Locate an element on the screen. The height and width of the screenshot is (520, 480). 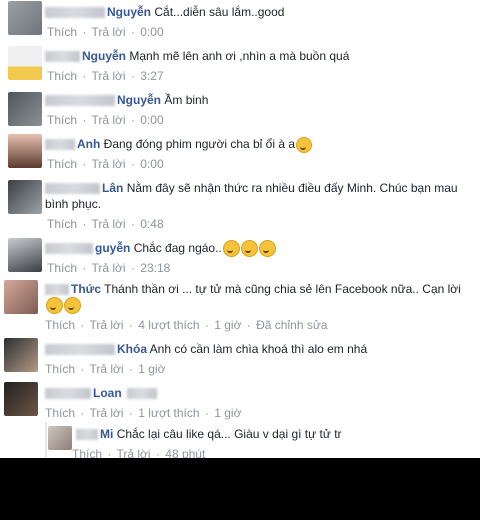
comment-actions: Thích · Trả lời · 3:27 is located at coordinates (105, 76).